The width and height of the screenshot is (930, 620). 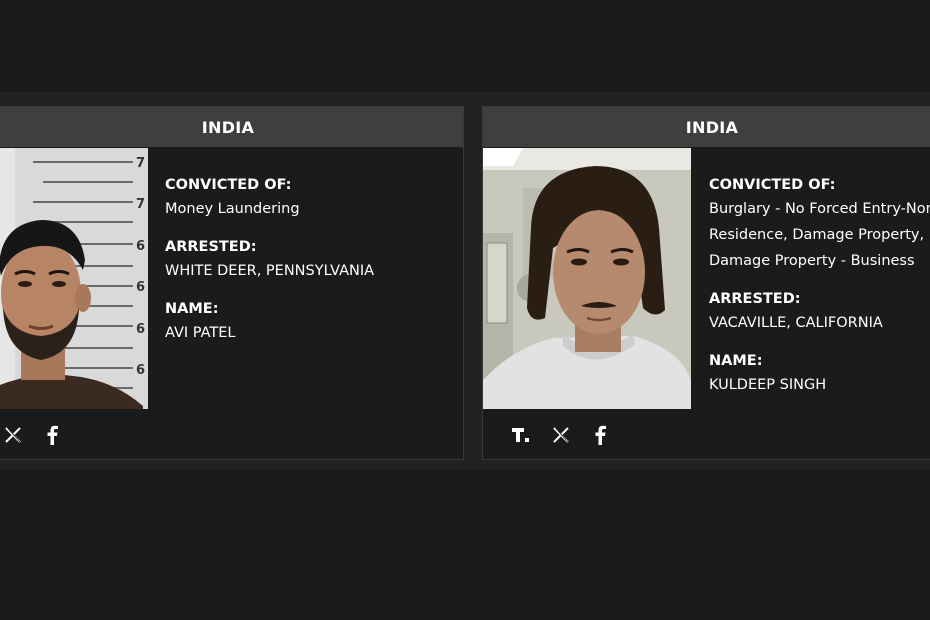 What do you see at coordinates (521, 435) in the screenshot?
I see `truthsocial-icon` at bounding box center [521, 435].